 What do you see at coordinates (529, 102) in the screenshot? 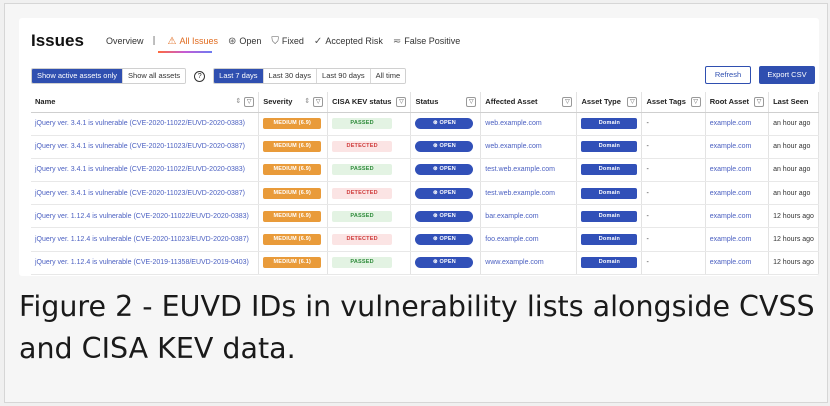
I see `column-header-affected-asset: Affected Asset ▽` at bounding box center [529, 102].